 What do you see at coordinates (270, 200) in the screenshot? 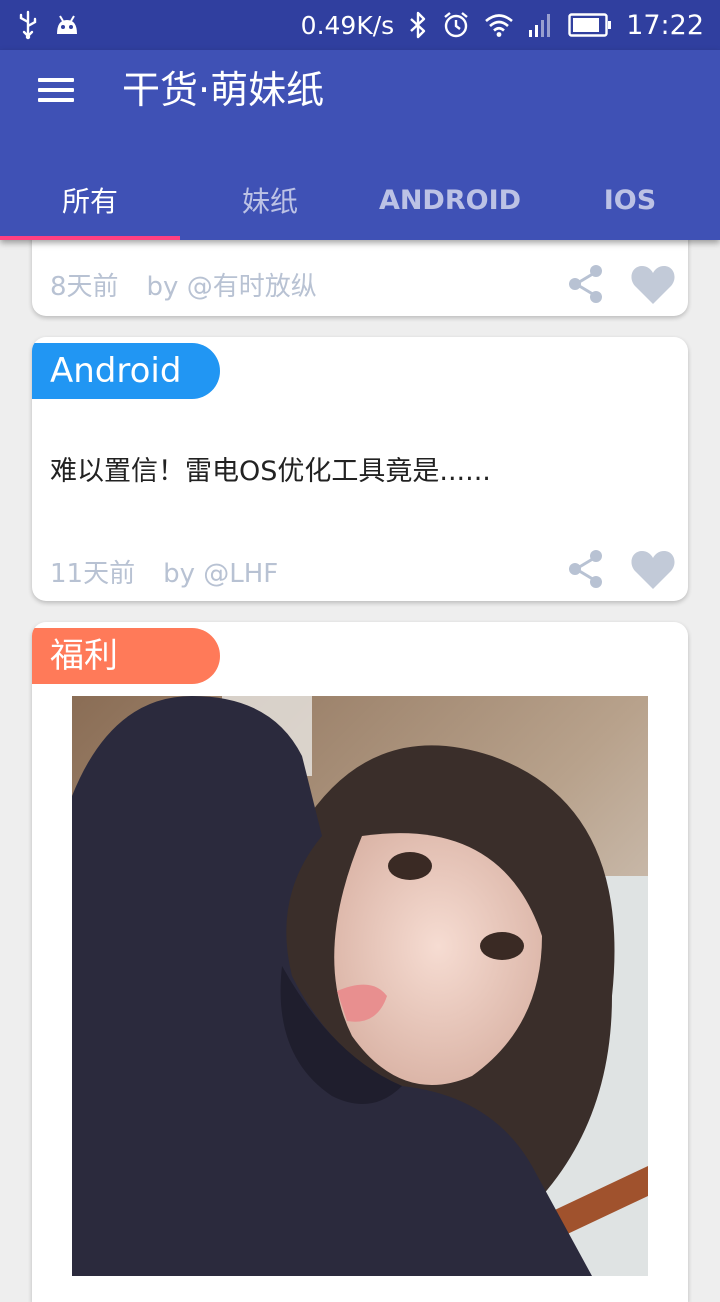
I see `tab-girls: 妹纸` at bounding box center [270, 200].